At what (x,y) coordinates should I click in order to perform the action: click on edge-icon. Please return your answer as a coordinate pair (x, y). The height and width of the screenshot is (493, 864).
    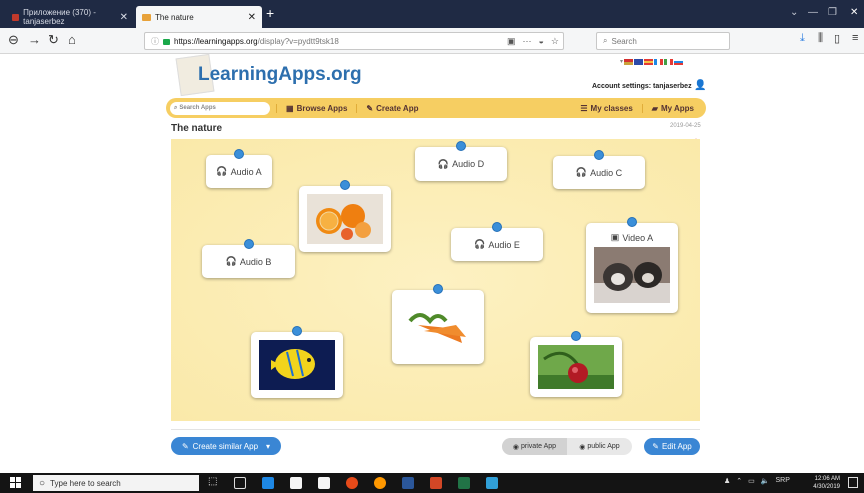
    Looking at the image, I should click on (268, 483).